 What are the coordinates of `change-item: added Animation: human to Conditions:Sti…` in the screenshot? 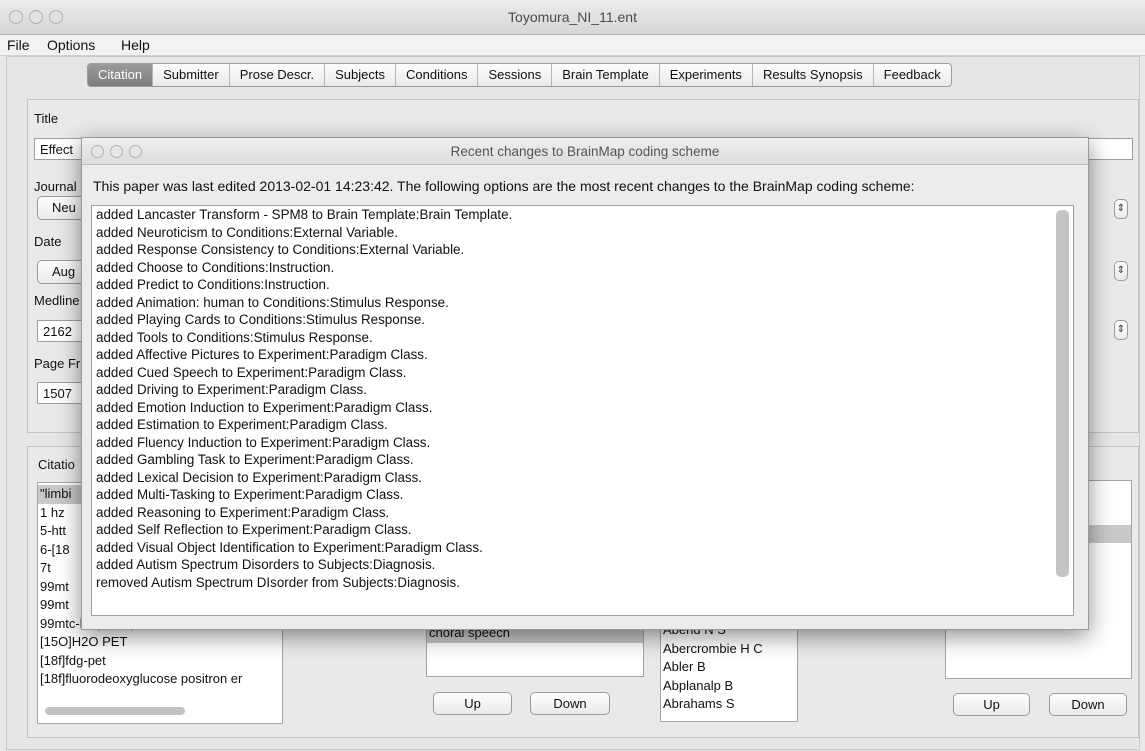 It's located at (272, 302).